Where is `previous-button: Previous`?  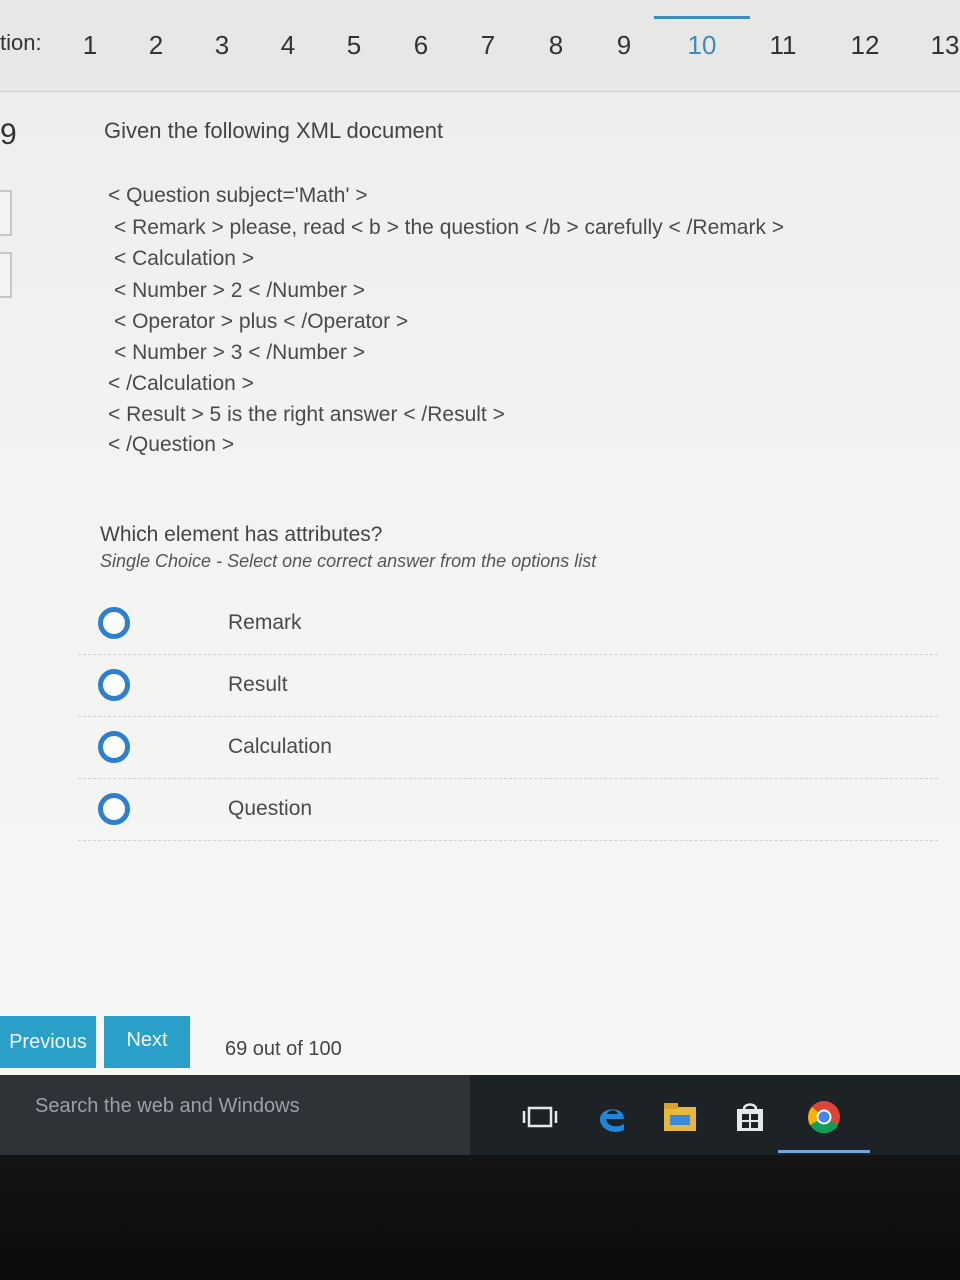
previous-button: Previous is located at coordinates (48, 1042).